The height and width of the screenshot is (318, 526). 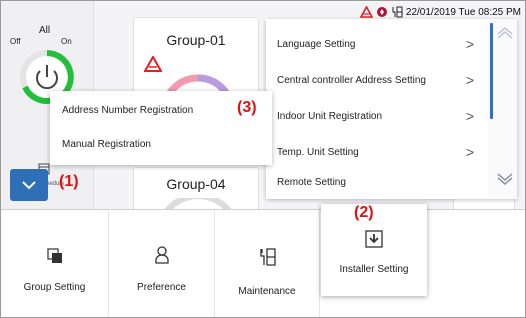 What do you see at coordinates (374, 269) in the screenshot?
I see `installer-setting-label: Installer Setting` at bounding box center [374, 269].